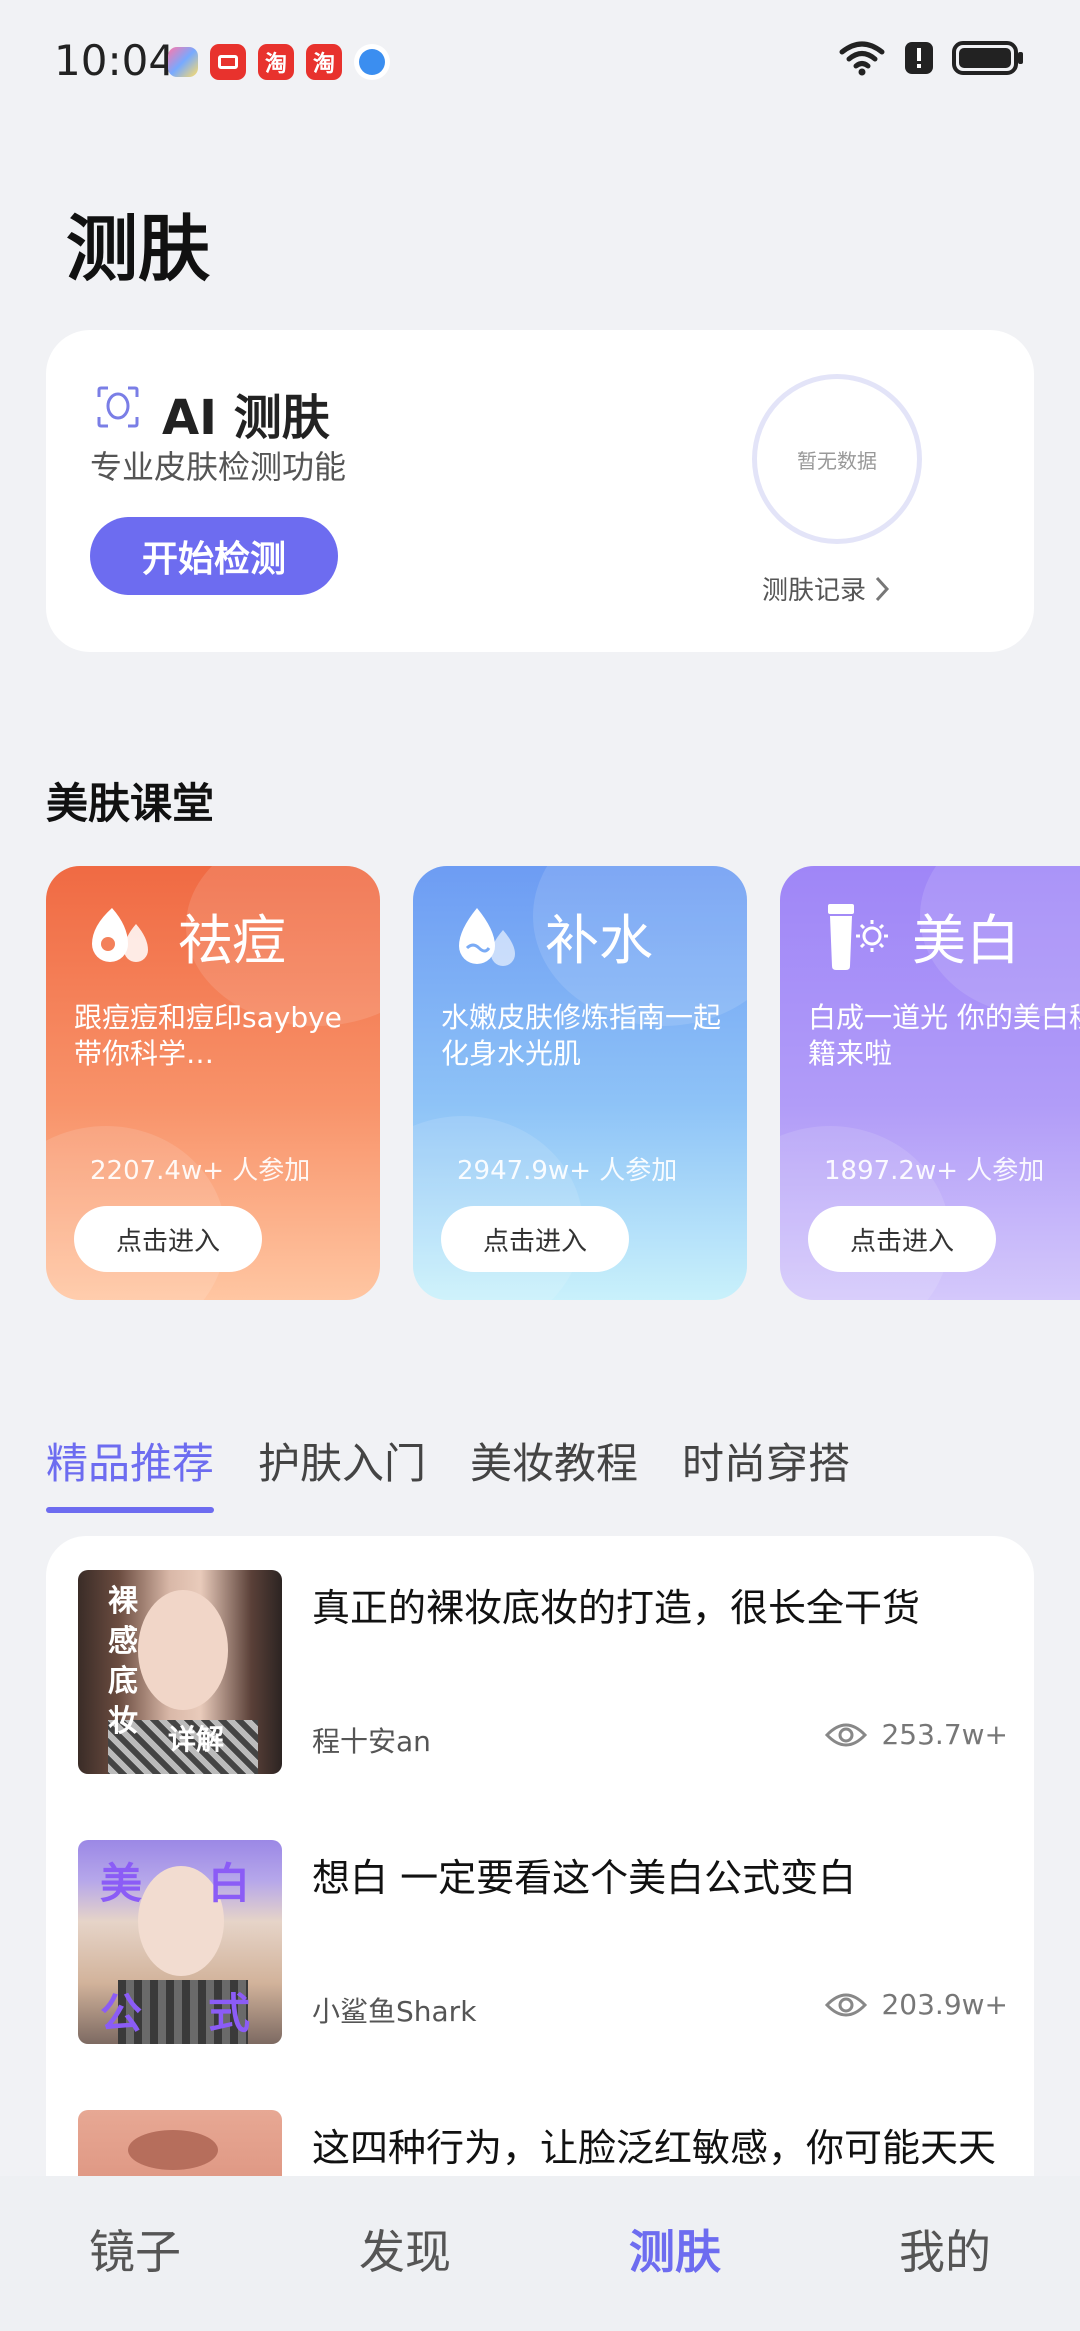 The image size is (1080, 2331). Describe the element at coordinates (540, 491) in the screenshot. I see `ai-skin-test-card: AI 测肤 专业皮肤检测功能 开始检测 暂无数据 测肤记录` at that location.